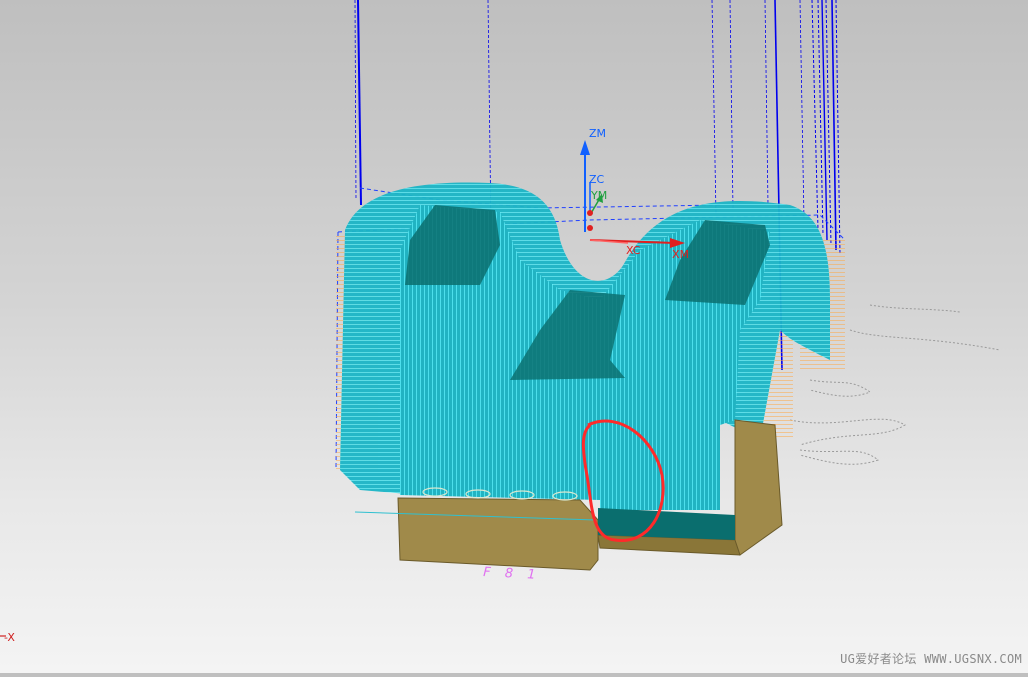 The width and height of the screenshot is (1028, 677). Describe the element at coordinates (597, 133) in the screenshot. I see `axis-label-zm: ZM` at that location.